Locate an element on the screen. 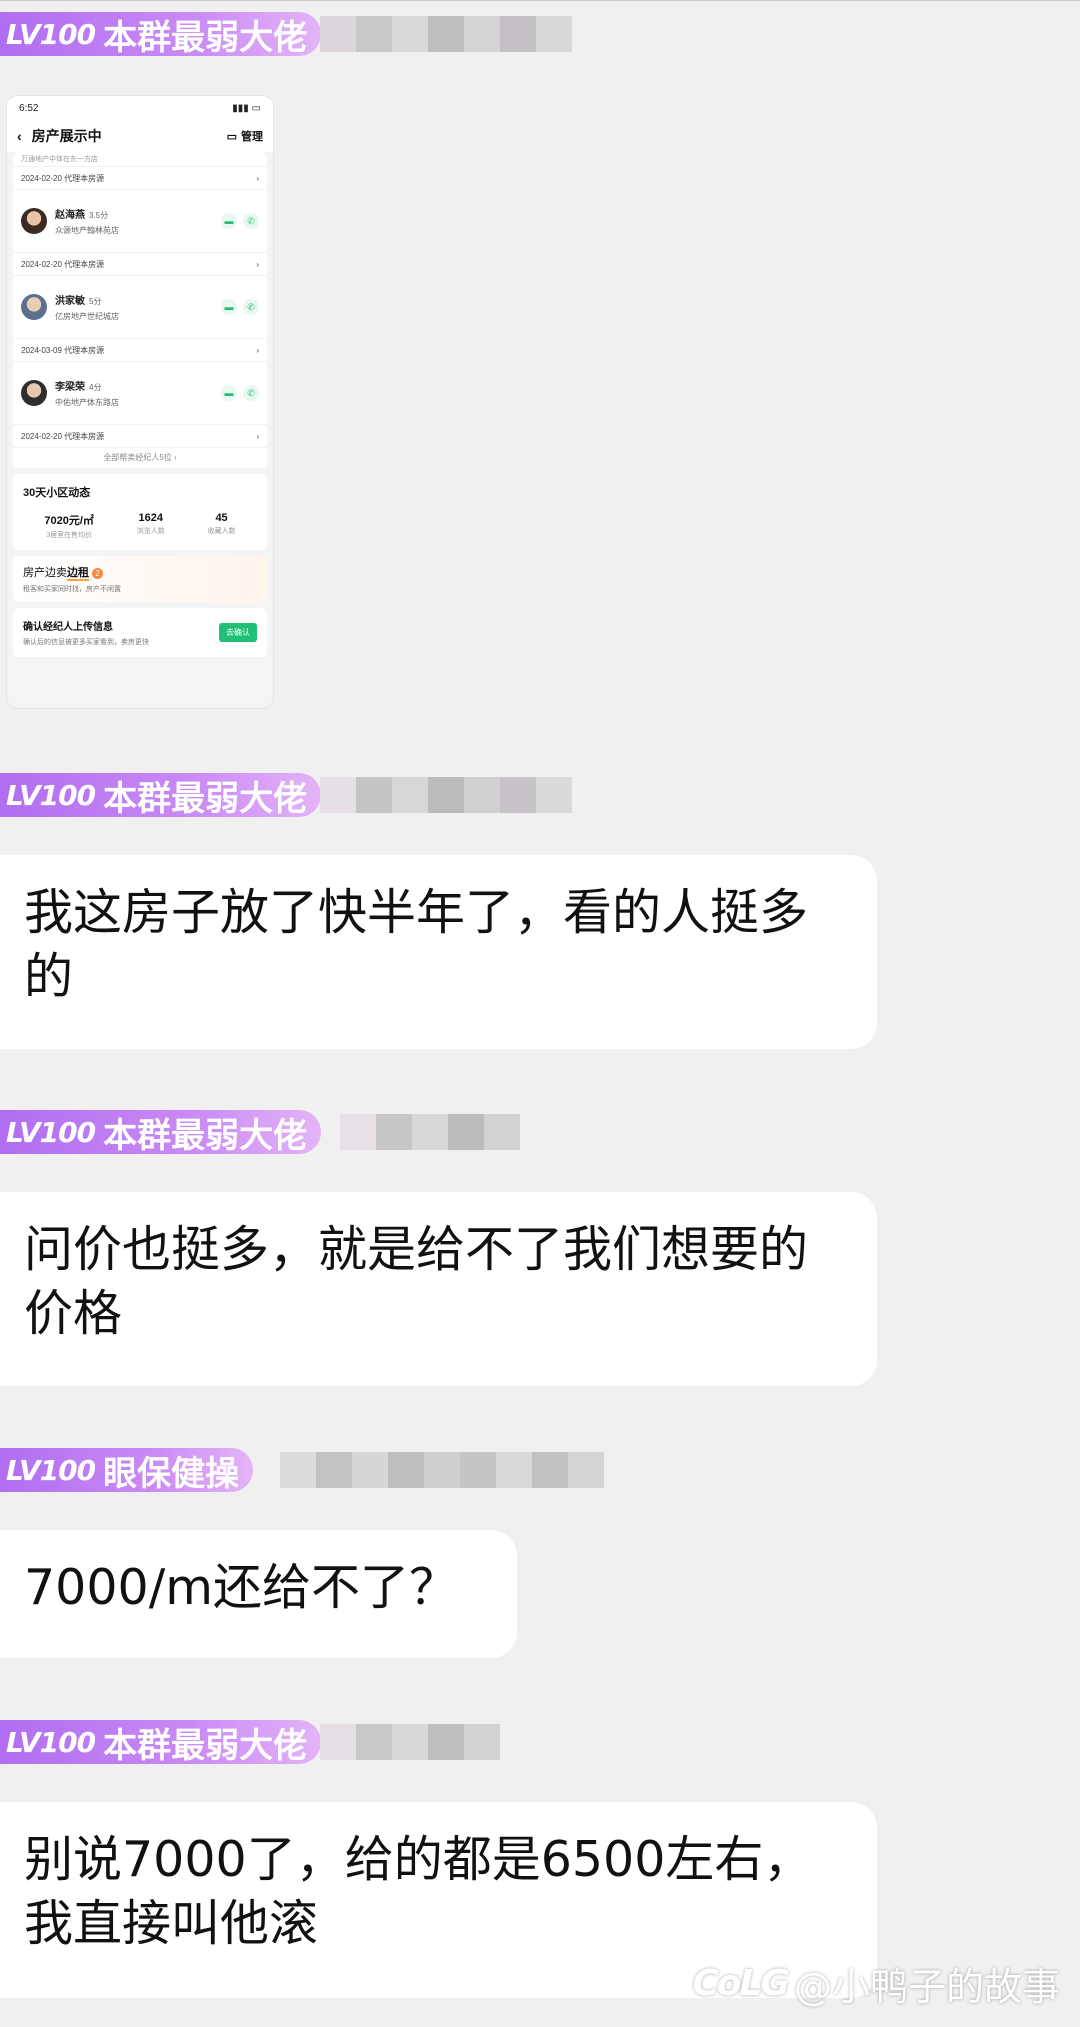 This screenshot has width=1080, height=2027. agent-company: 亿房地产世纪城店 is located at coordinates (87, 316).